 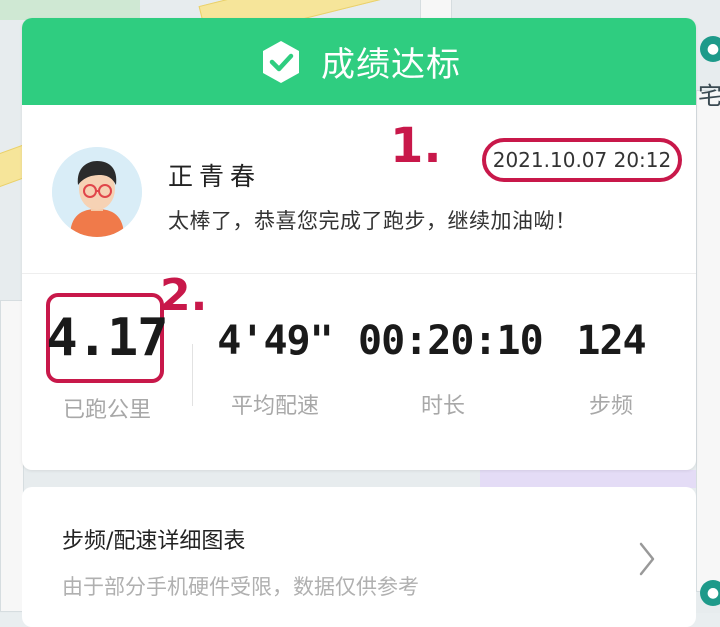 What do you see at coordinates (709, 96) in the screenshot?
I see `map-label: 宅` at bounding box center [709, 96].